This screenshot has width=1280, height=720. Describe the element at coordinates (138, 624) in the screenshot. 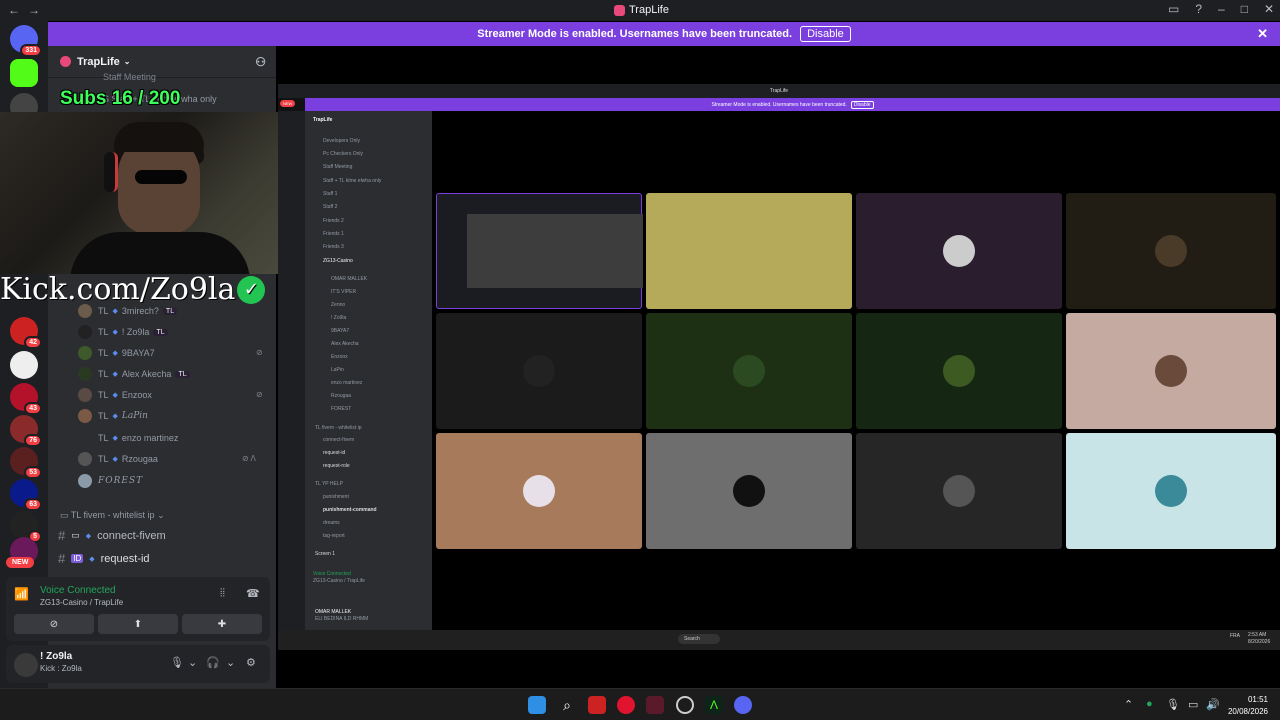

I see `screen-share-button: ⬆` at that location.